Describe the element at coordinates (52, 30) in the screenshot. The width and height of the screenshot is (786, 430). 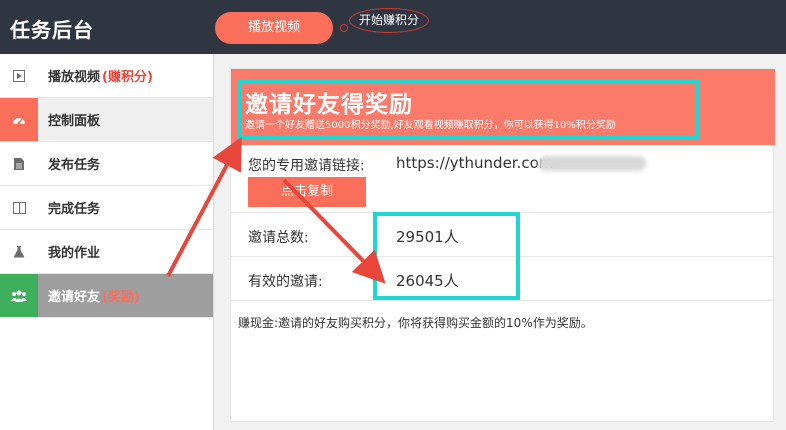
I see `brand-title: 任务后台` at that location.